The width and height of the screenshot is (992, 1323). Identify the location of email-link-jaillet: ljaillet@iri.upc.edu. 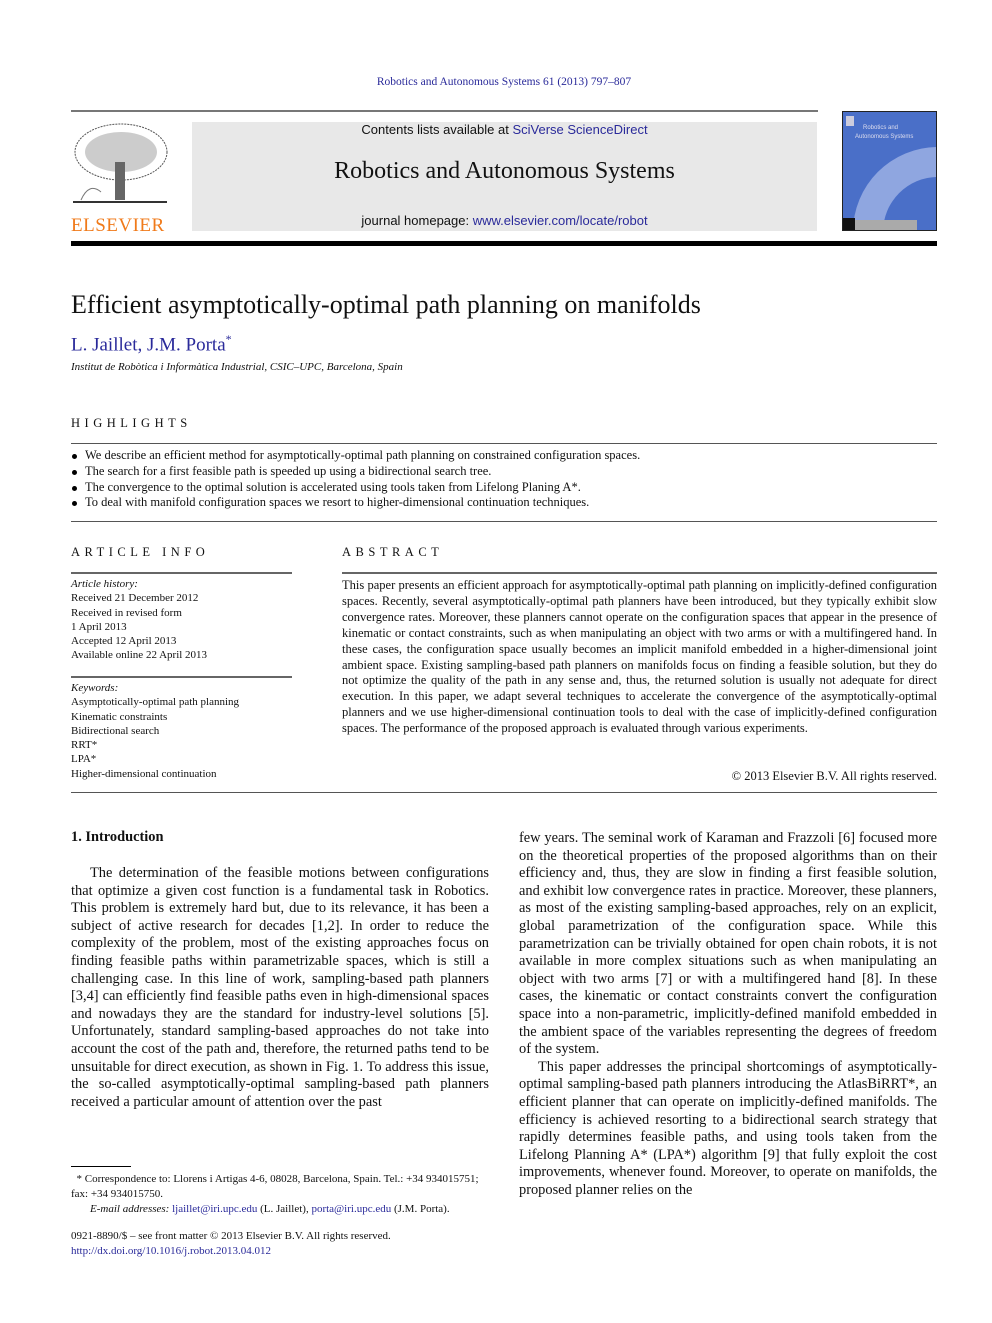
(214, 1209).